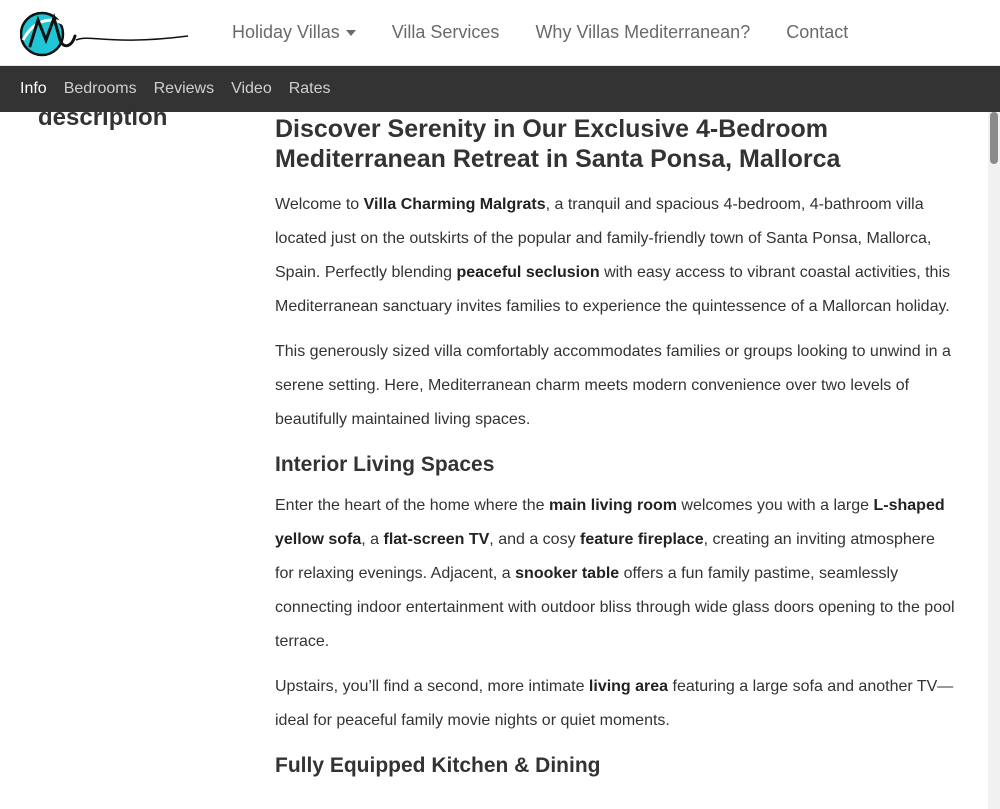 The image size is (1000, 809). What do you see at coordinates (412, 505) in the screenshot?
I see `text: Enter the heart of the home where the` at bounding box center [412, 505].